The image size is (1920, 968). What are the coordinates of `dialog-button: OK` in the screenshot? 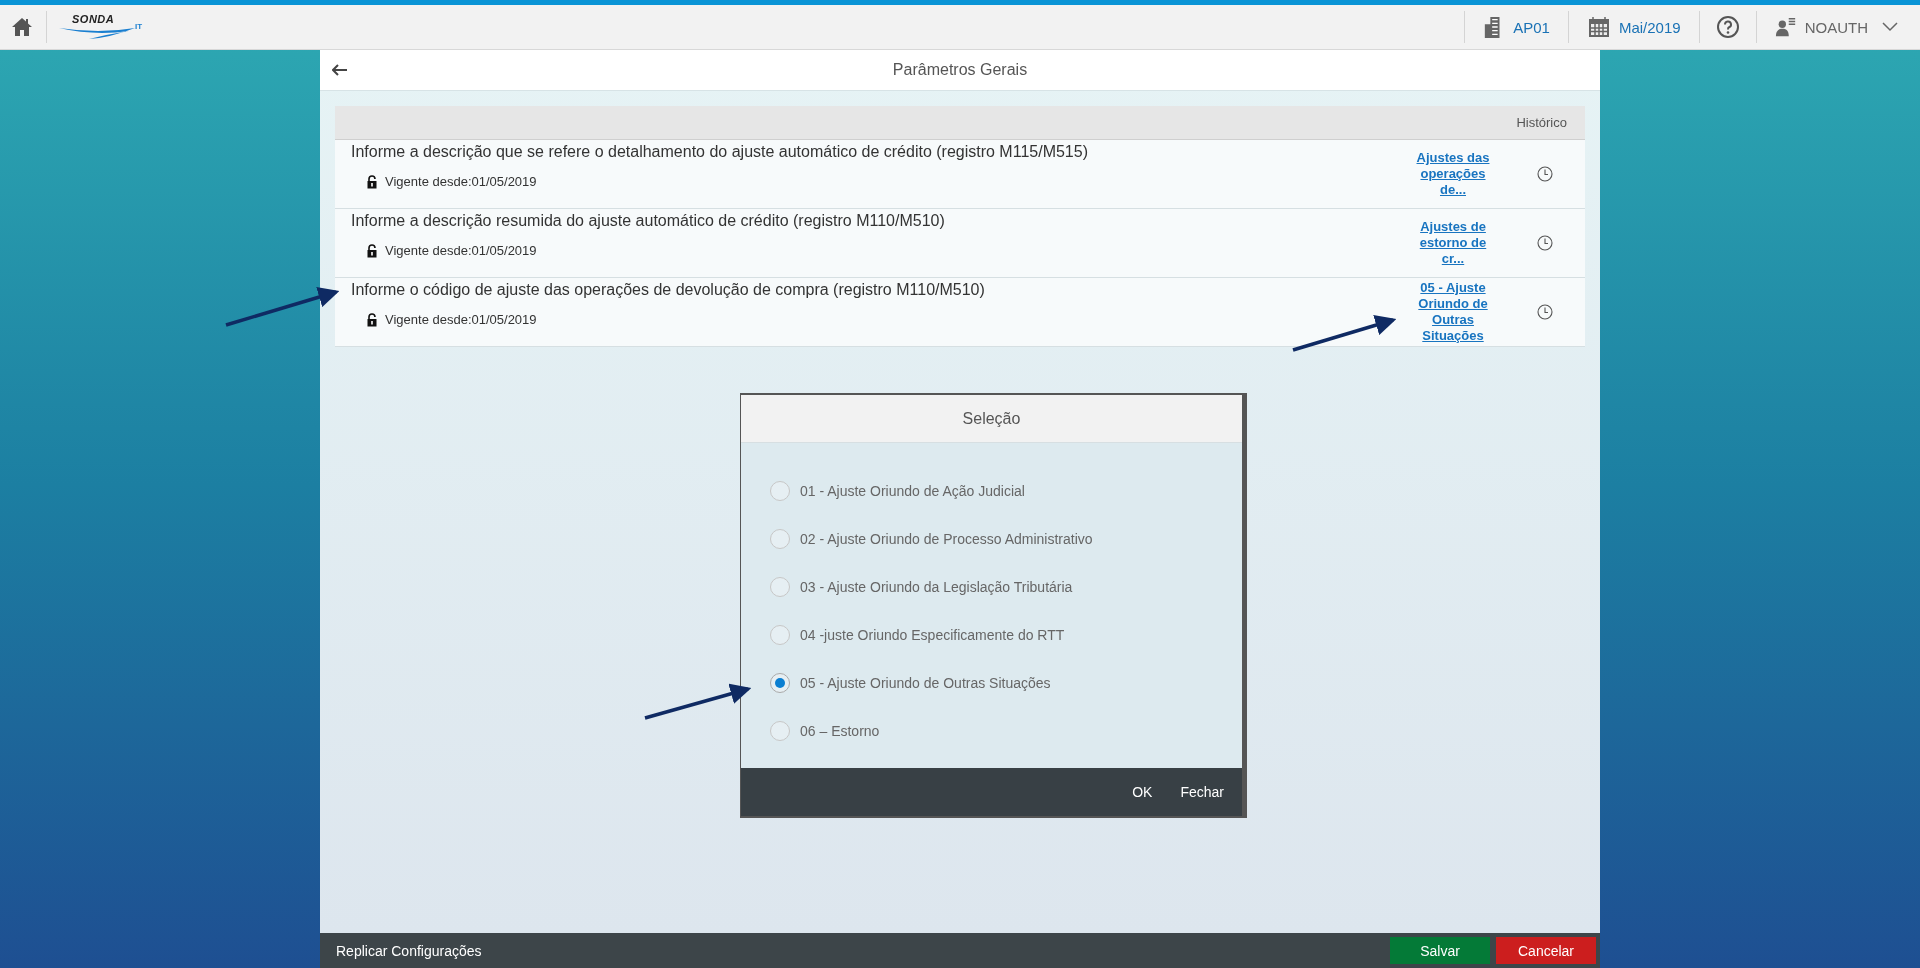 It's located at (1142, 792).